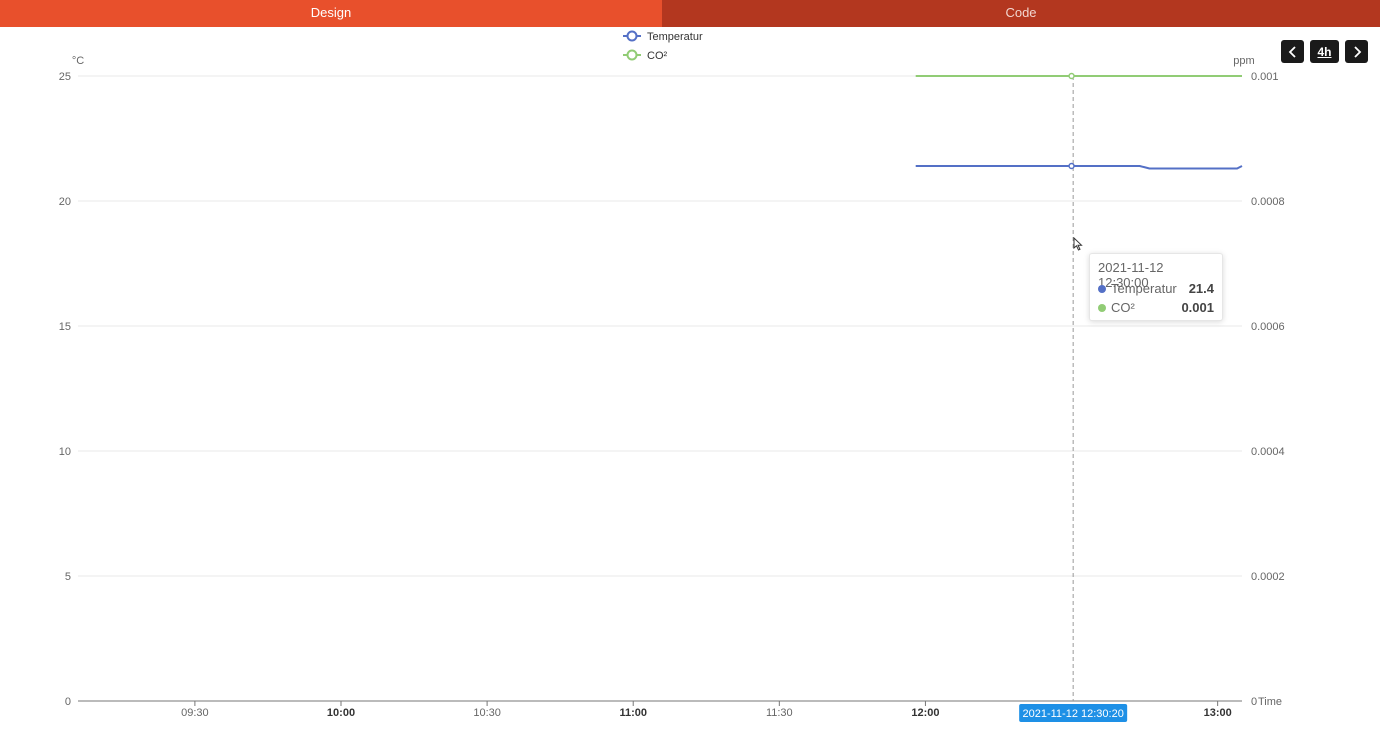 This screenshot has width=1380, height=740. Describe the element at coordinates (925, 713) in the screenshot. I see `x-tick-label: 12:00` at that location.